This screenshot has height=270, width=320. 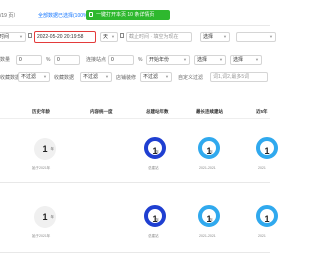 I want to click on quantity-to-value: 0, so click(x=112, y=60).